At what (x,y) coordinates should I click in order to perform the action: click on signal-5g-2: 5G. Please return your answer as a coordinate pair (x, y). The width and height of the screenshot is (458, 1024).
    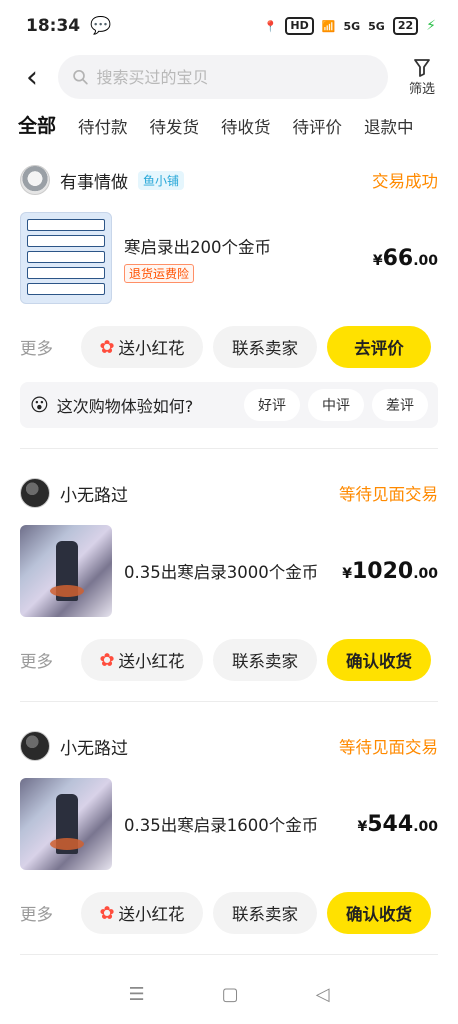
    Looking at the image, I should click on (376, 26).